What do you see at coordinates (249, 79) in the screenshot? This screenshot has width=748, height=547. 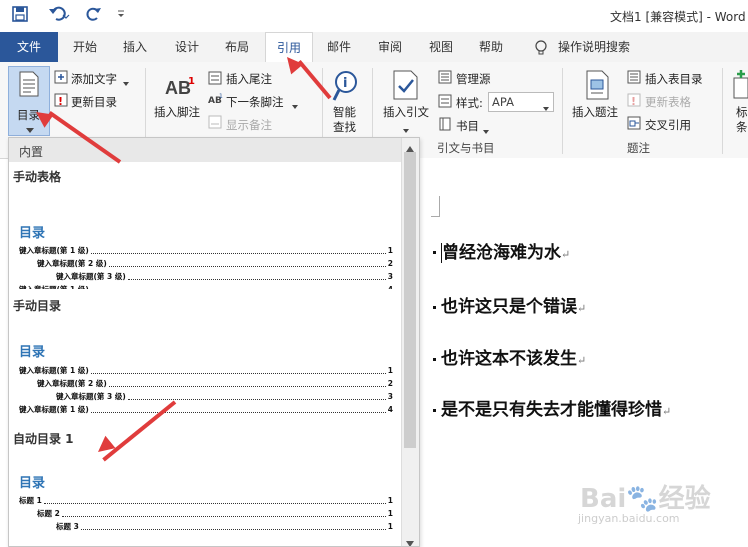 I see `insert-endnote-button: 插入尾注` at bounding box center [249, 79].